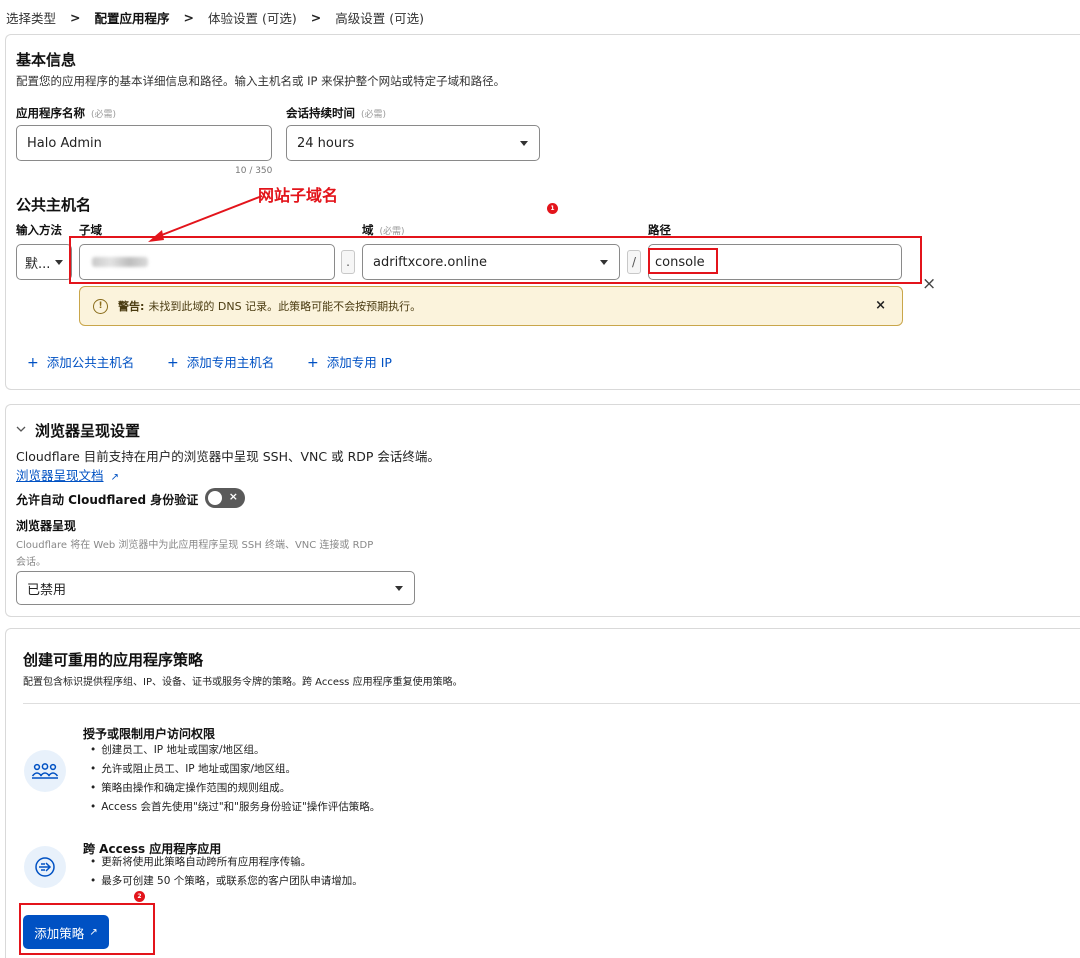 The image size is (1080, 958). Describe the element at coordinates (226, 881) in the screenshot. I see `list-item: 最多可创建 50 个策略，或联系您的客户团队申请增加。` at that location.